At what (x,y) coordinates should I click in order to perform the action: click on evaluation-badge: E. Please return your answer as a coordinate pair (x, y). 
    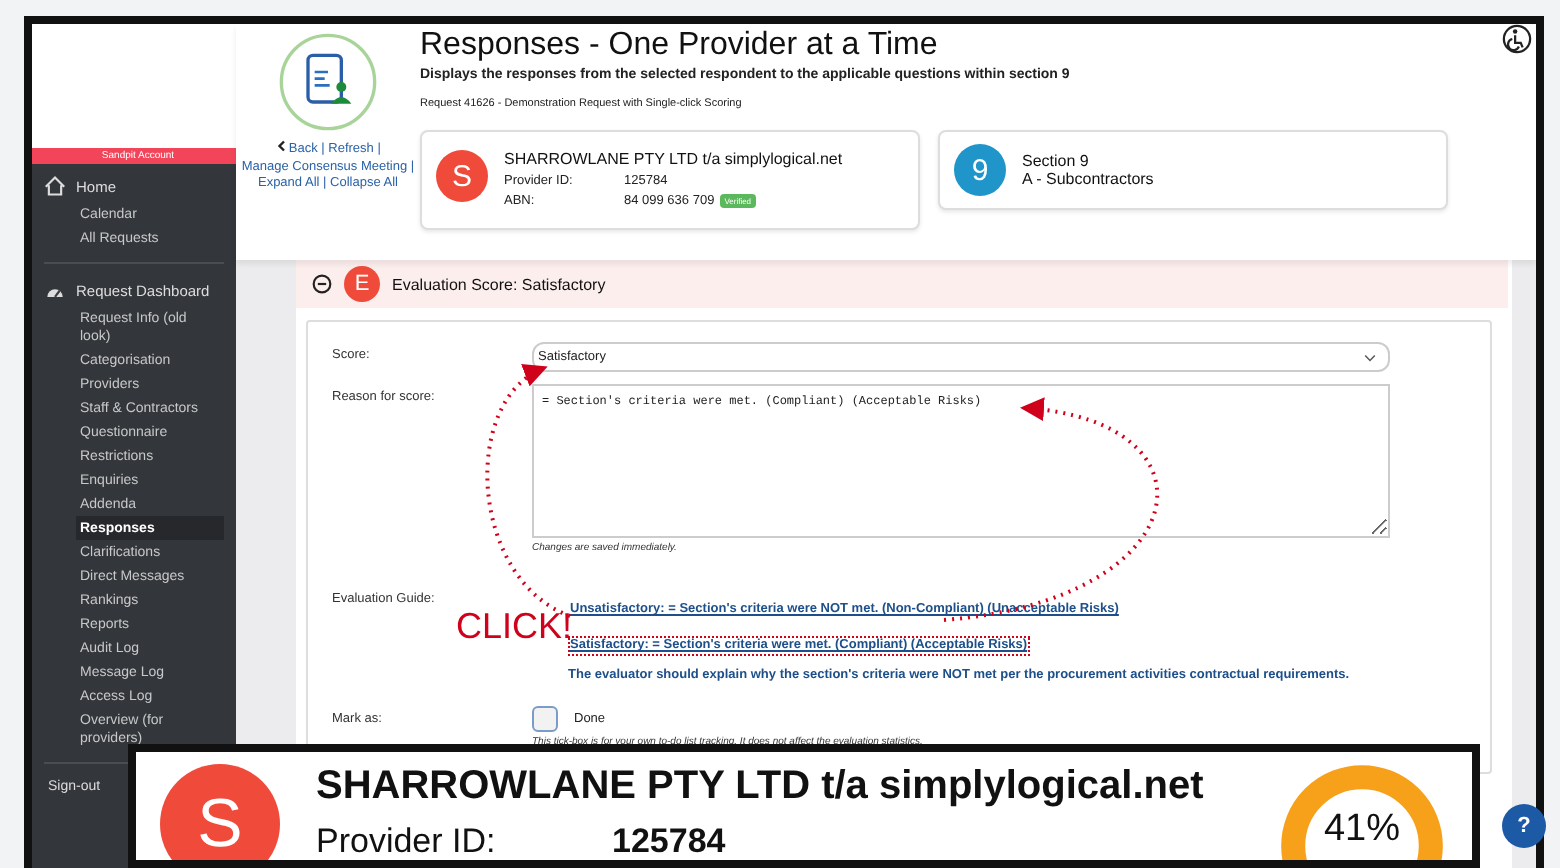
    Looking at the image, I should click on (362, 284).